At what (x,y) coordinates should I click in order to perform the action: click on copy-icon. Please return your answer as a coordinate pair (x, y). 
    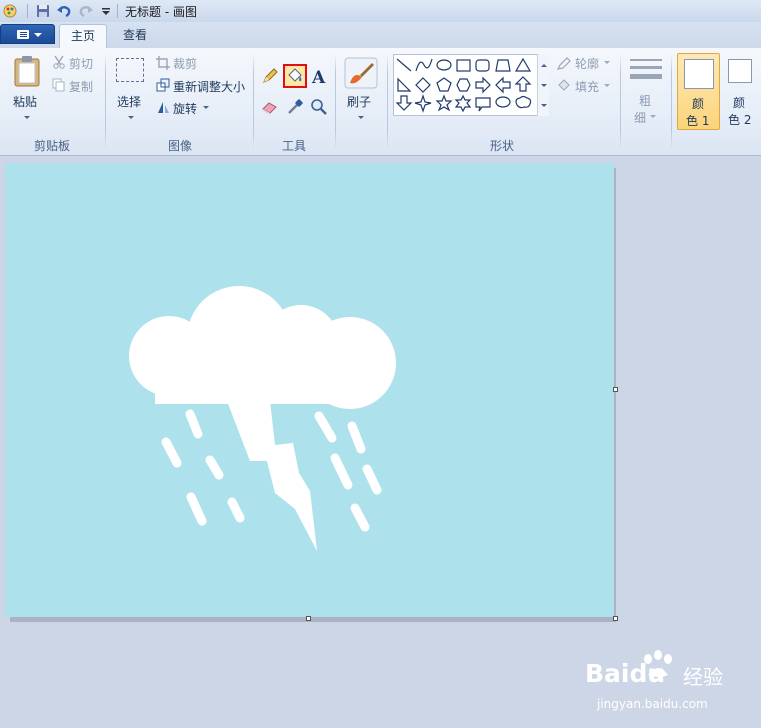
    Looking at the image, I should click on (58, 85).